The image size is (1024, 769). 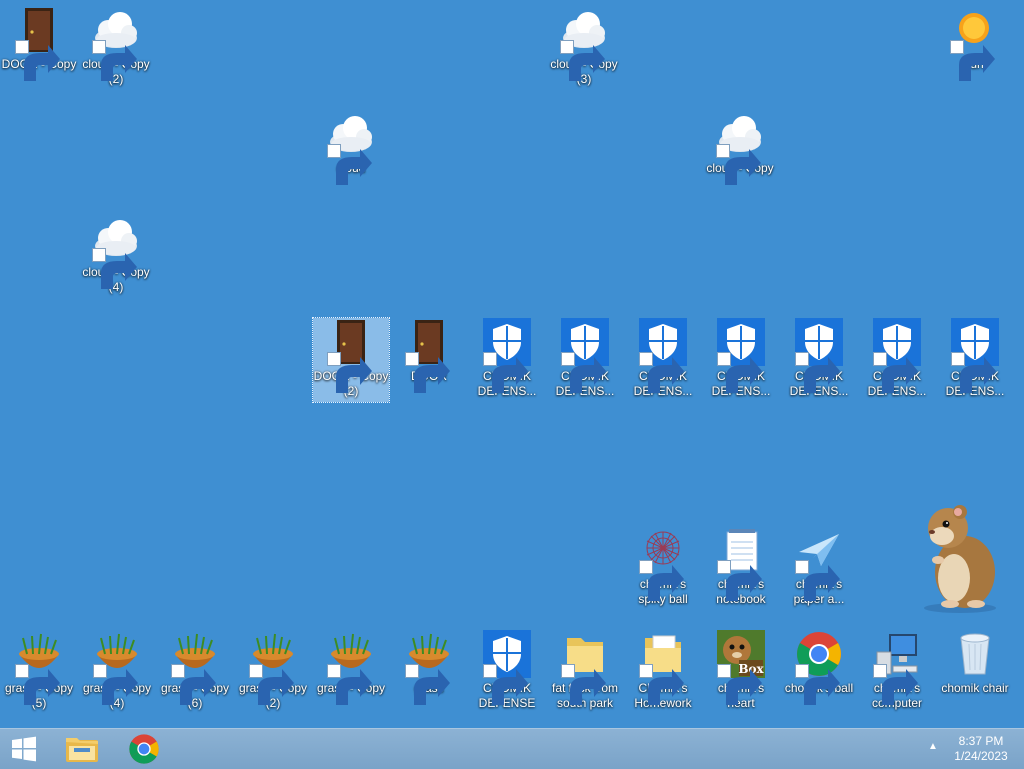 I want to click on desktop-icon-chomik-heart: Box chomik's heart, so click(x=741, y=670).